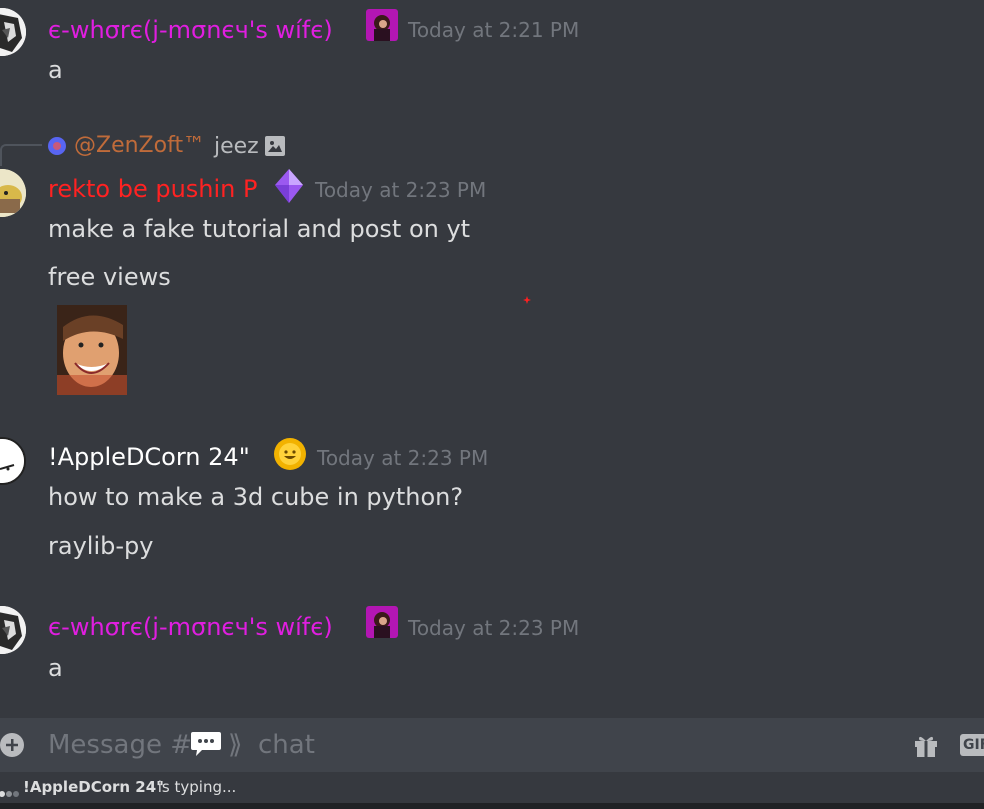 This screenshot has width=984, height=809. I want to click on avatar, so click(13, 630).